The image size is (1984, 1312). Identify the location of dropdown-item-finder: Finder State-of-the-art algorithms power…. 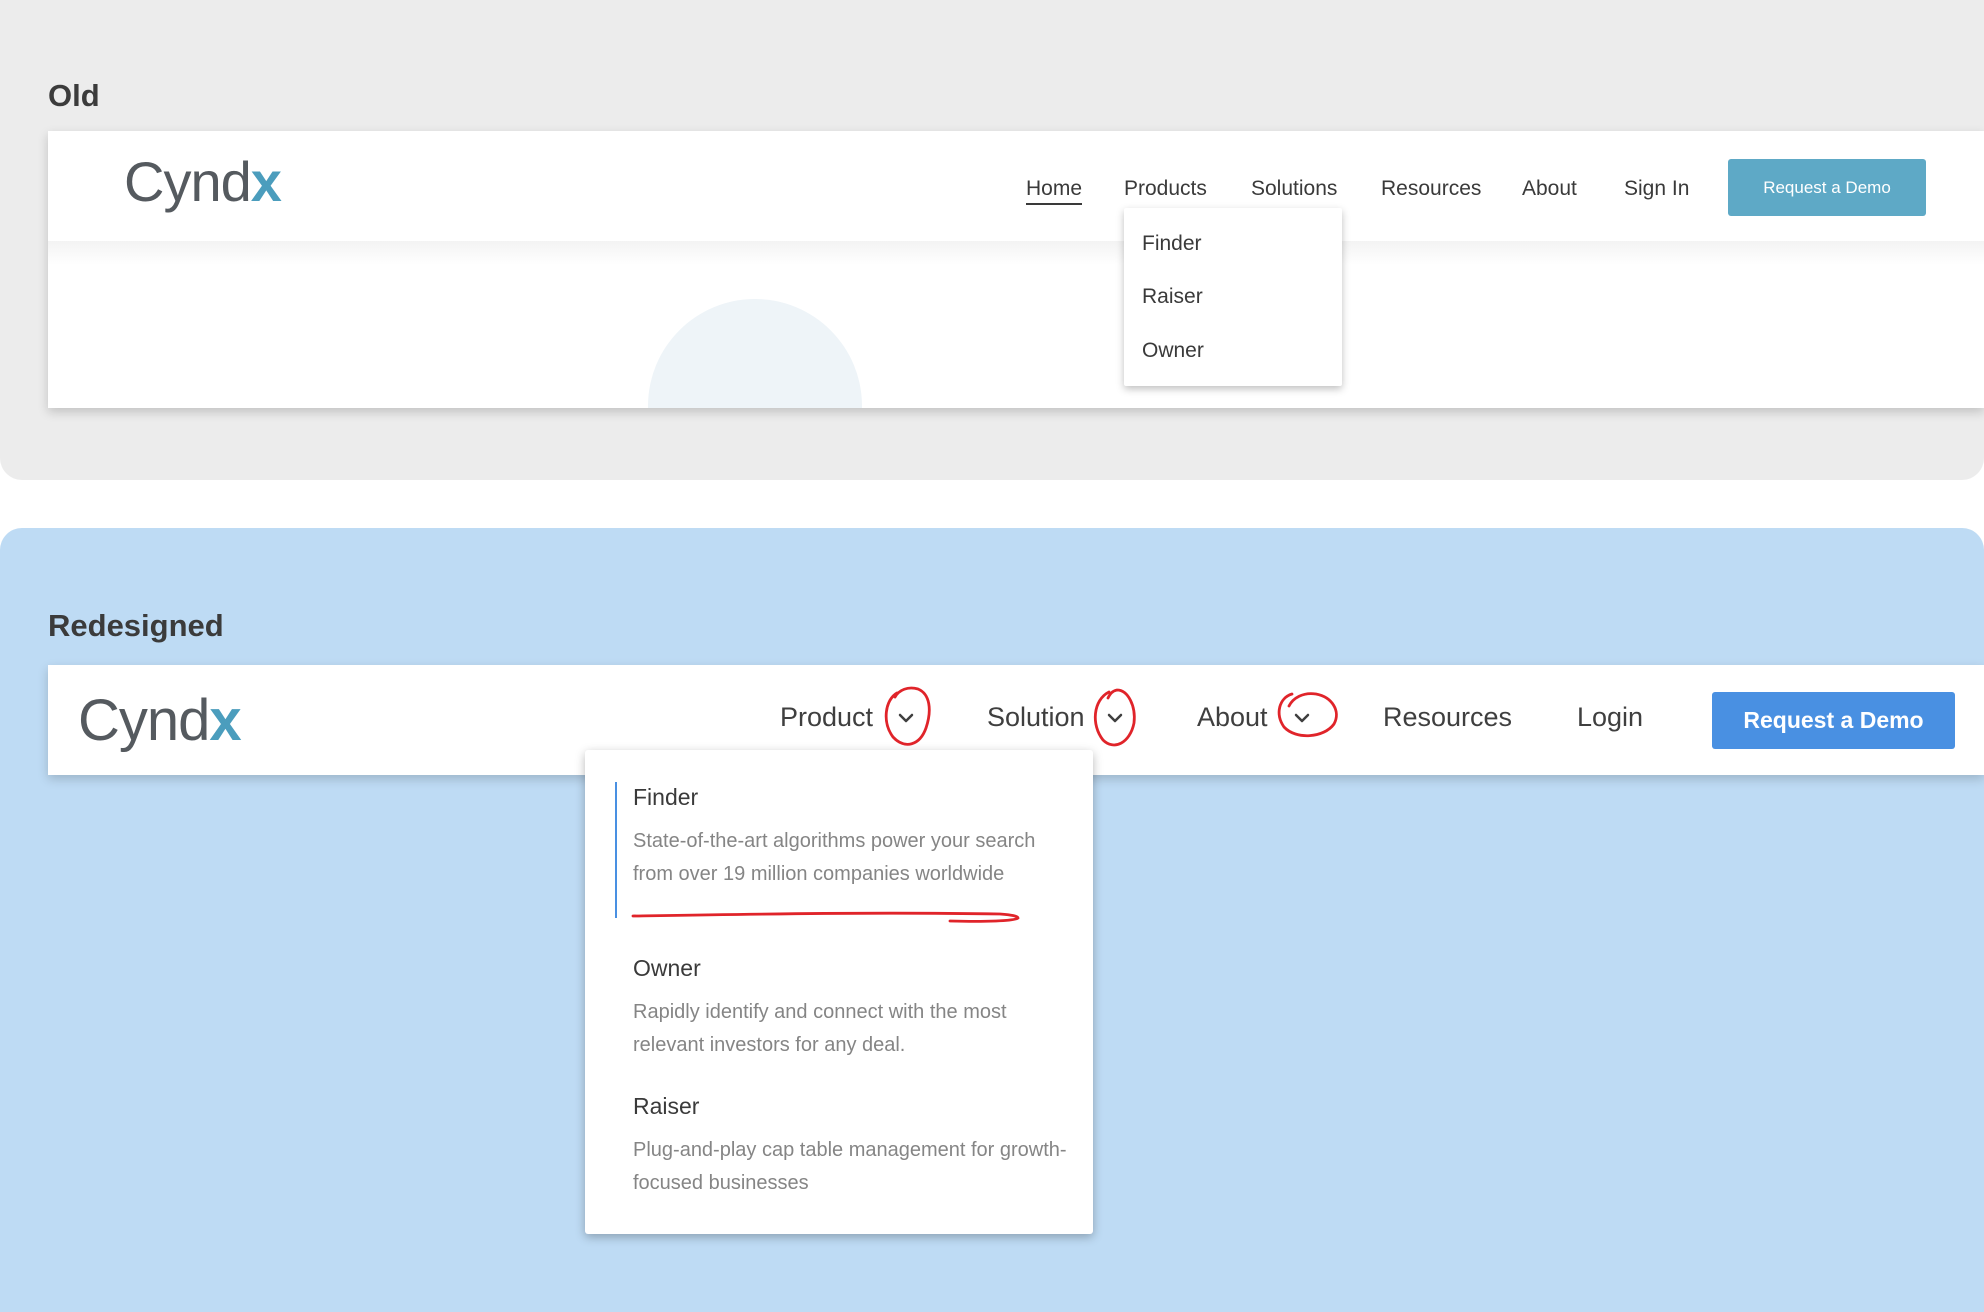
(853, 837).